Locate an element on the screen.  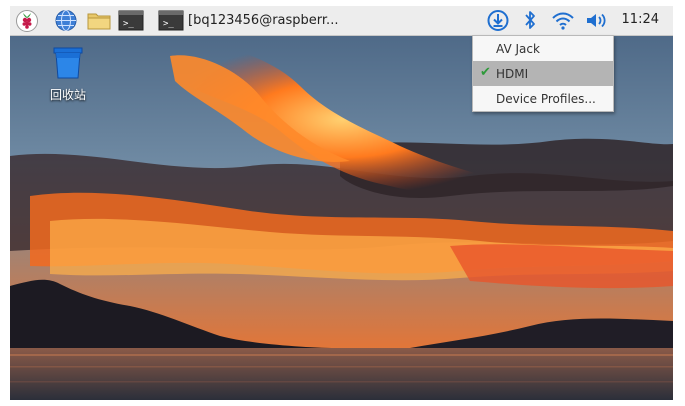
clock: 11:24 is located at coordinates (640, 19).